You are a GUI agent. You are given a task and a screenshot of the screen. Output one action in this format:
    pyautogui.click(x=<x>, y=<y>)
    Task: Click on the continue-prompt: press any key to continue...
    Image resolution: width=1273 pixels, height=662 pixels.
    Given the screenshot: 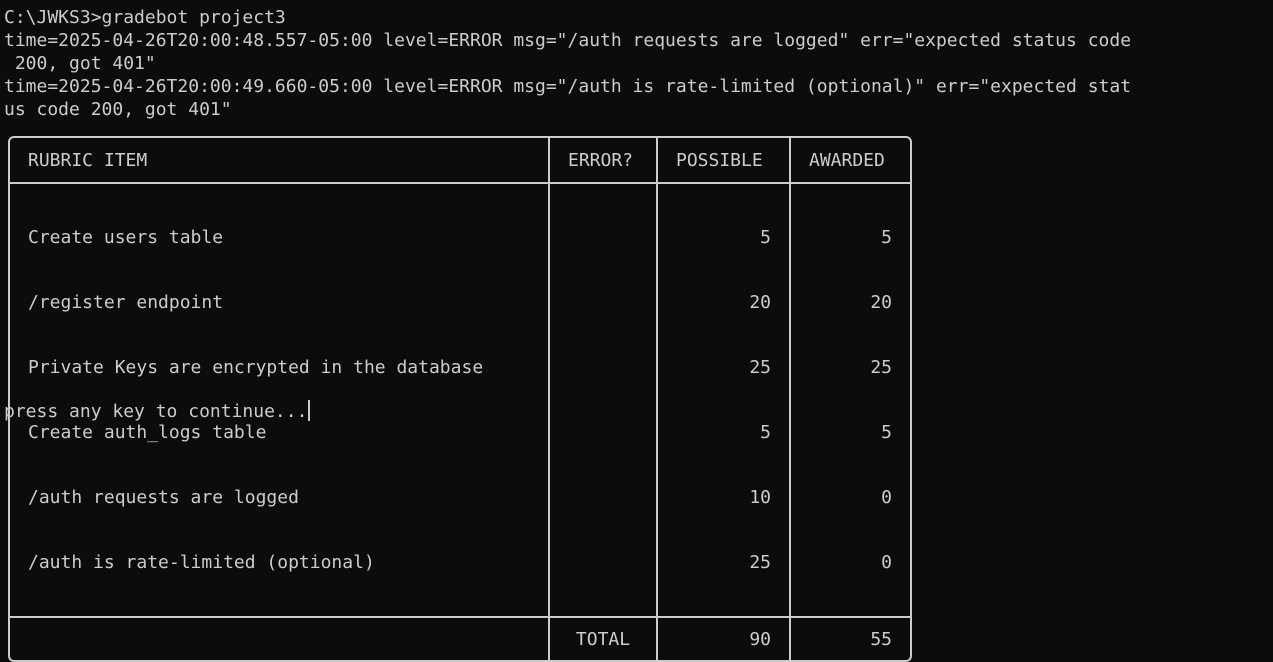 What is the action you would take?
    pyautogui.click(x=157, y=411)
    